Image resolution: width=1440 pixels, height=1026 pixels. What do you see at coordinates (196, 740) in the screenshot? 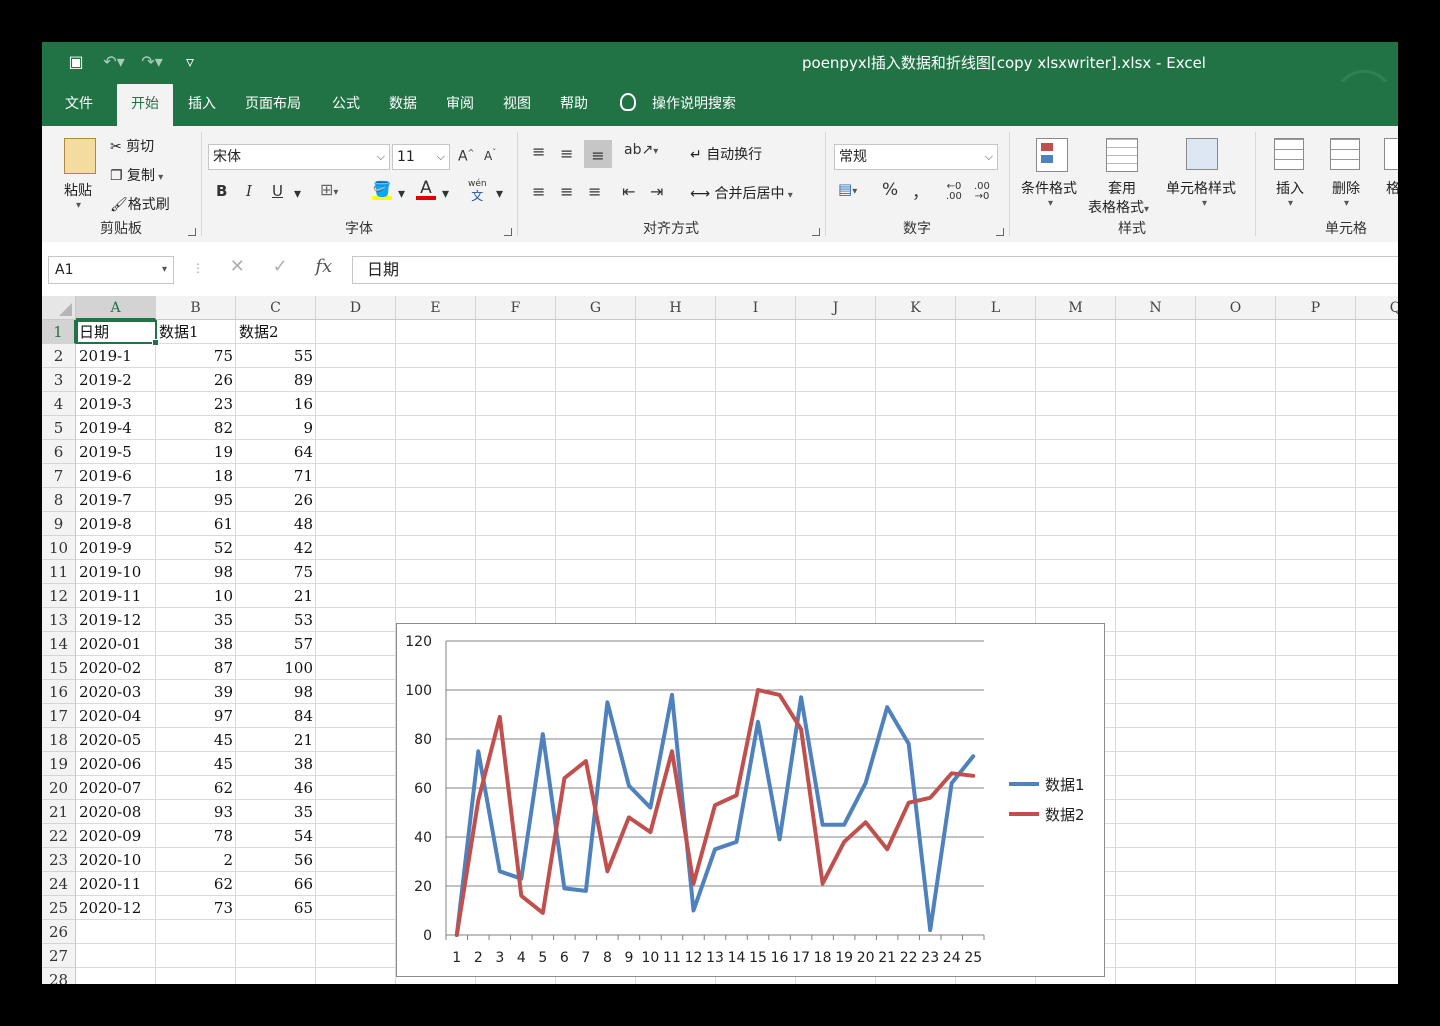
I see `cell-b18: 45` at bounding box center [196, 740].